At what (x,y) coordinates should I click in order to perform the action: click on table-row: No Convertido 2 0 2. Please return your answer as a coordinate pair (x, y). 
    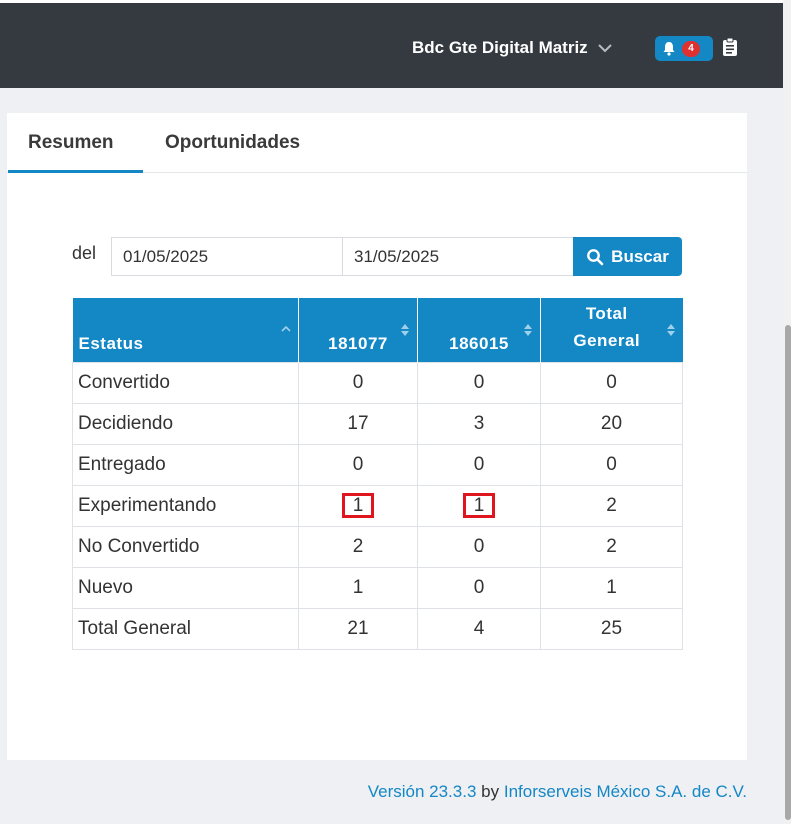
    Looking at the image, I should click on (377, 546).